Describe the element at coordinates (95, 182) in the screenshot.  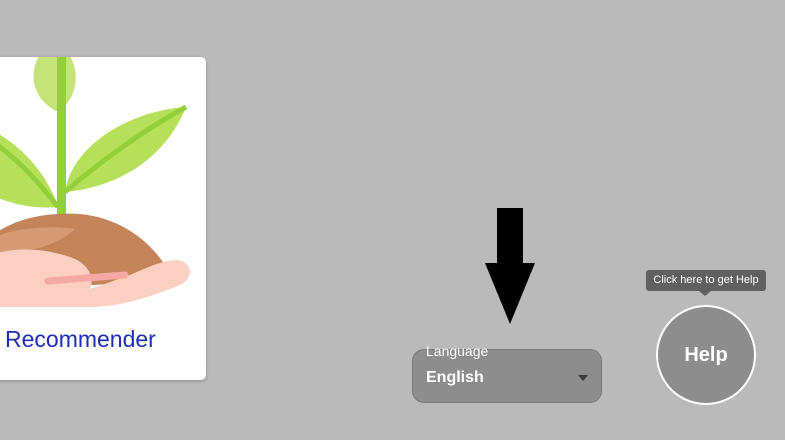
I see `plant-in-hand-icon` at that location.